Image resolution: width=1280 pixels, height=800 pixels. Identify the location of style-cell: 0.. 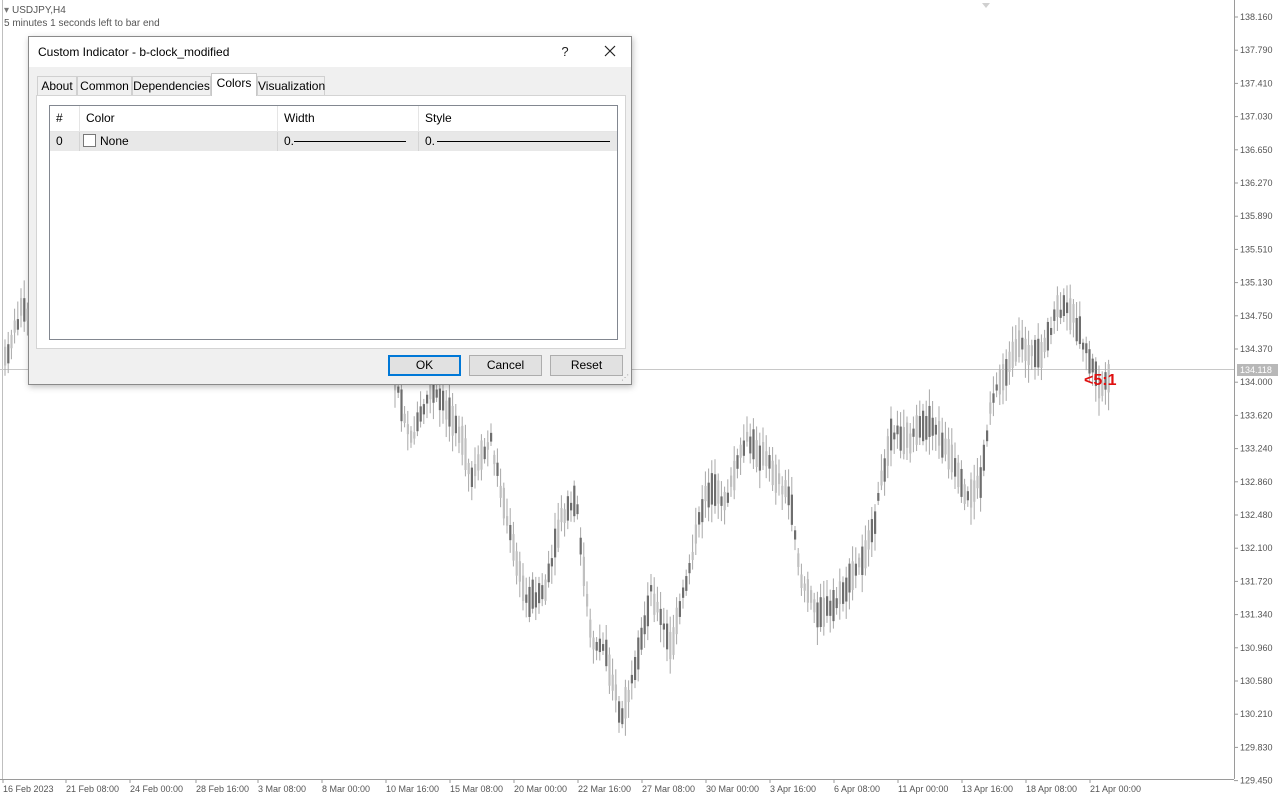
(518, 141).